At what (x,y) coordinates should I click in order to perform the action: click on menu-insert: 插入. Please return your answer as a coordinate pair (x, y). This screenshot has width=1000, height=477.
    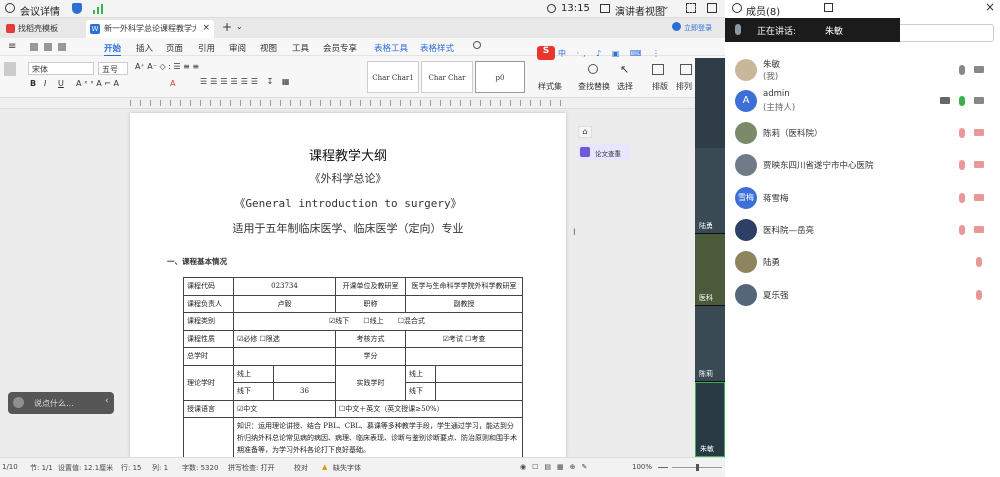
    Looking at the image, I should click on (144, 48).